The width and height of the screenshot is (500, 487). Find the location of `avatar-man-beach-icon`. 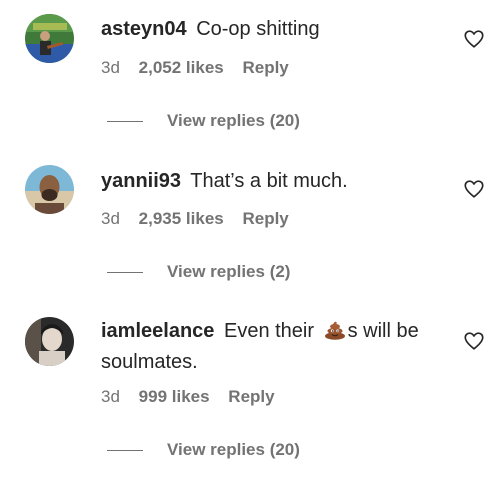

avatar-man-beach-icon is located at coordinates (49, 189).